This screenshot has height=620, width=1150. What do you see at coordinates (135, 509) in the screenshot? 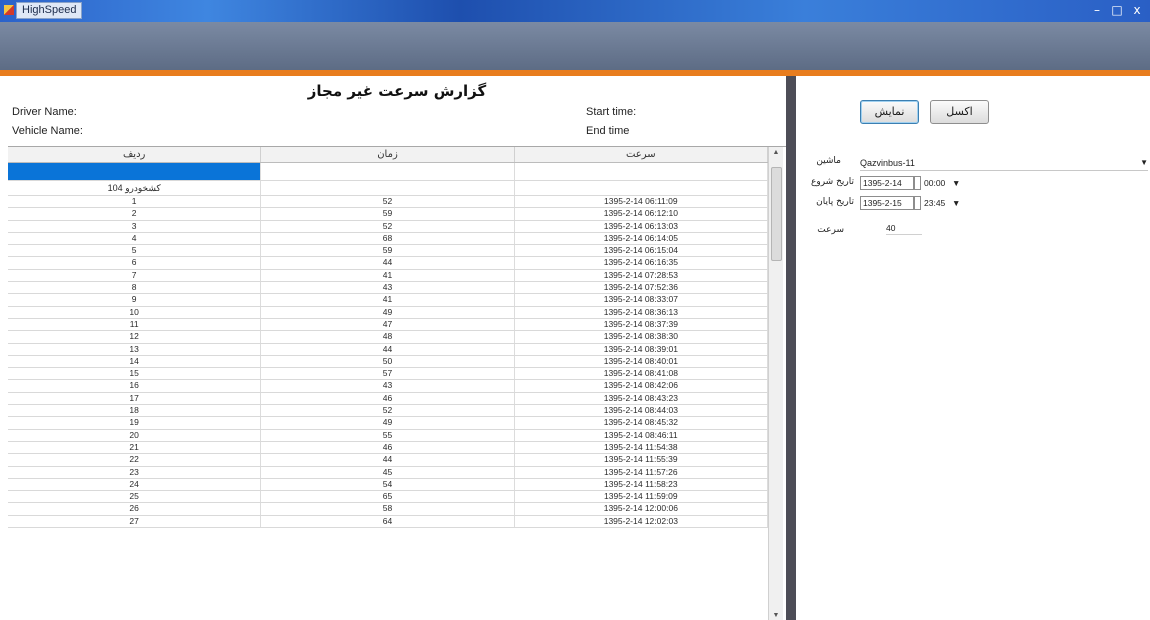
I see `row-number-cell: 26` at bounding box center [135, 509].